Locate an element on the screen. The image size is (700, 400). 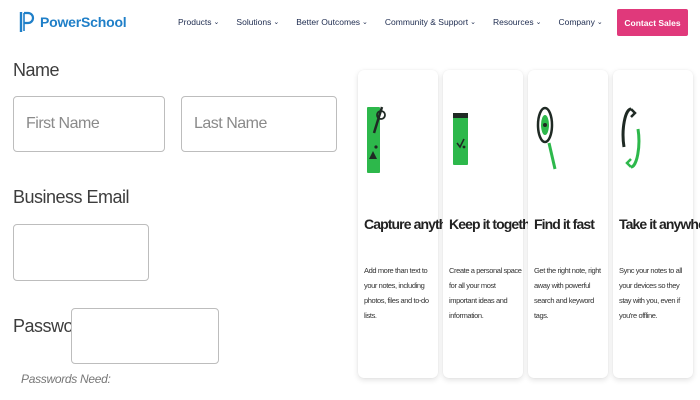
nav-solutions: Solutions ⌄ is located at coordinates (257, 22).